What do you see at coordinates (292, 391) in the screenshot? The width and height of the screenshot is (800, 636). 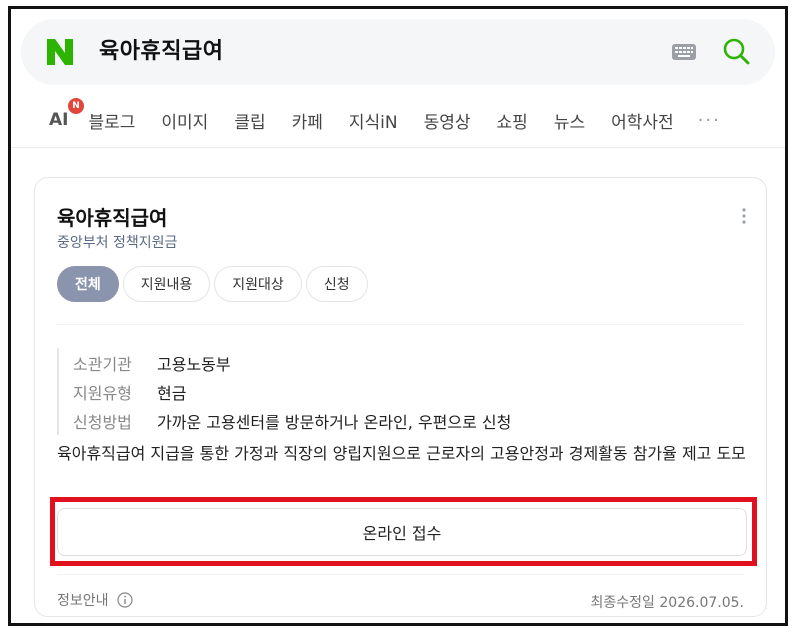 I see `info-row-type: 지원유형 현금` at bounding box center [292, 391].